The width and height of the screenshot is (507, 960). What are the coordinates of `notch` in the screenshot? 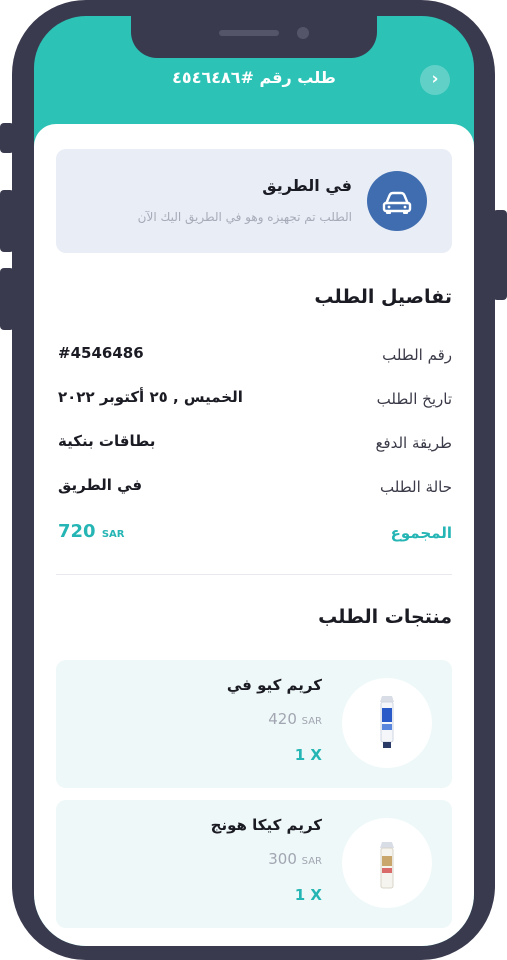 It's located at (254, 37).